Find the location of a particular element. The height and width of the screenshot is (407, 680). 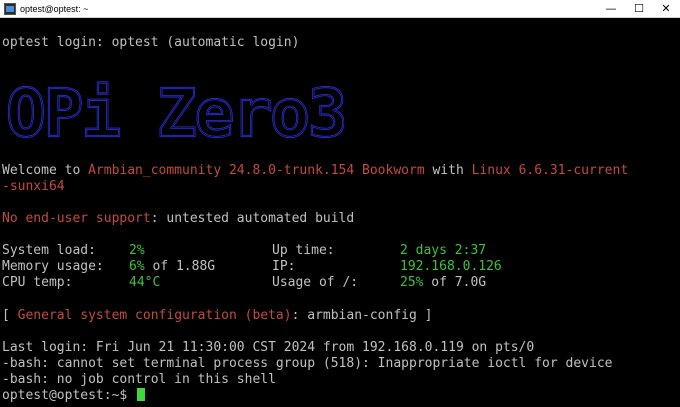

close-button: ✕ is located at coordinates (666, 9).